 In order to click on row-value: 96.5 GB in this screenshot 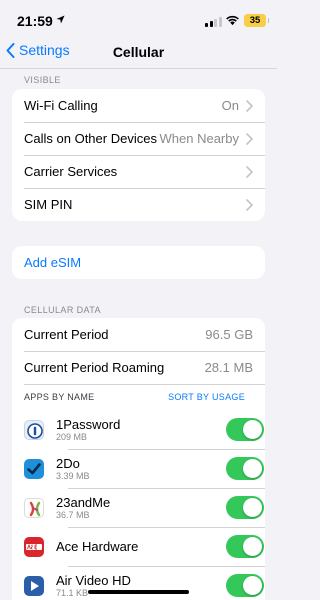, I will do `click(229, 334)`.